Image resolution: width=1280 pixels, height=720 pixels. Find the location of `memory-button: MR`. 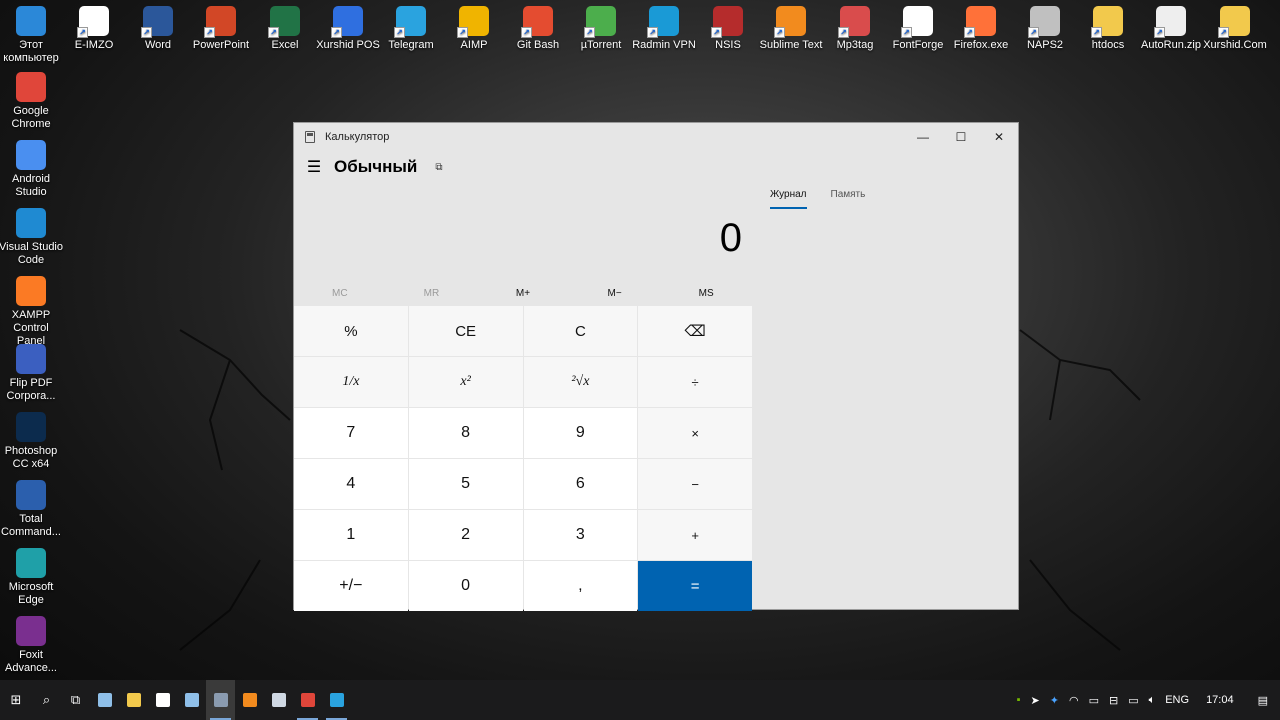

memory-button: MR is located at coordinates (432, 294).